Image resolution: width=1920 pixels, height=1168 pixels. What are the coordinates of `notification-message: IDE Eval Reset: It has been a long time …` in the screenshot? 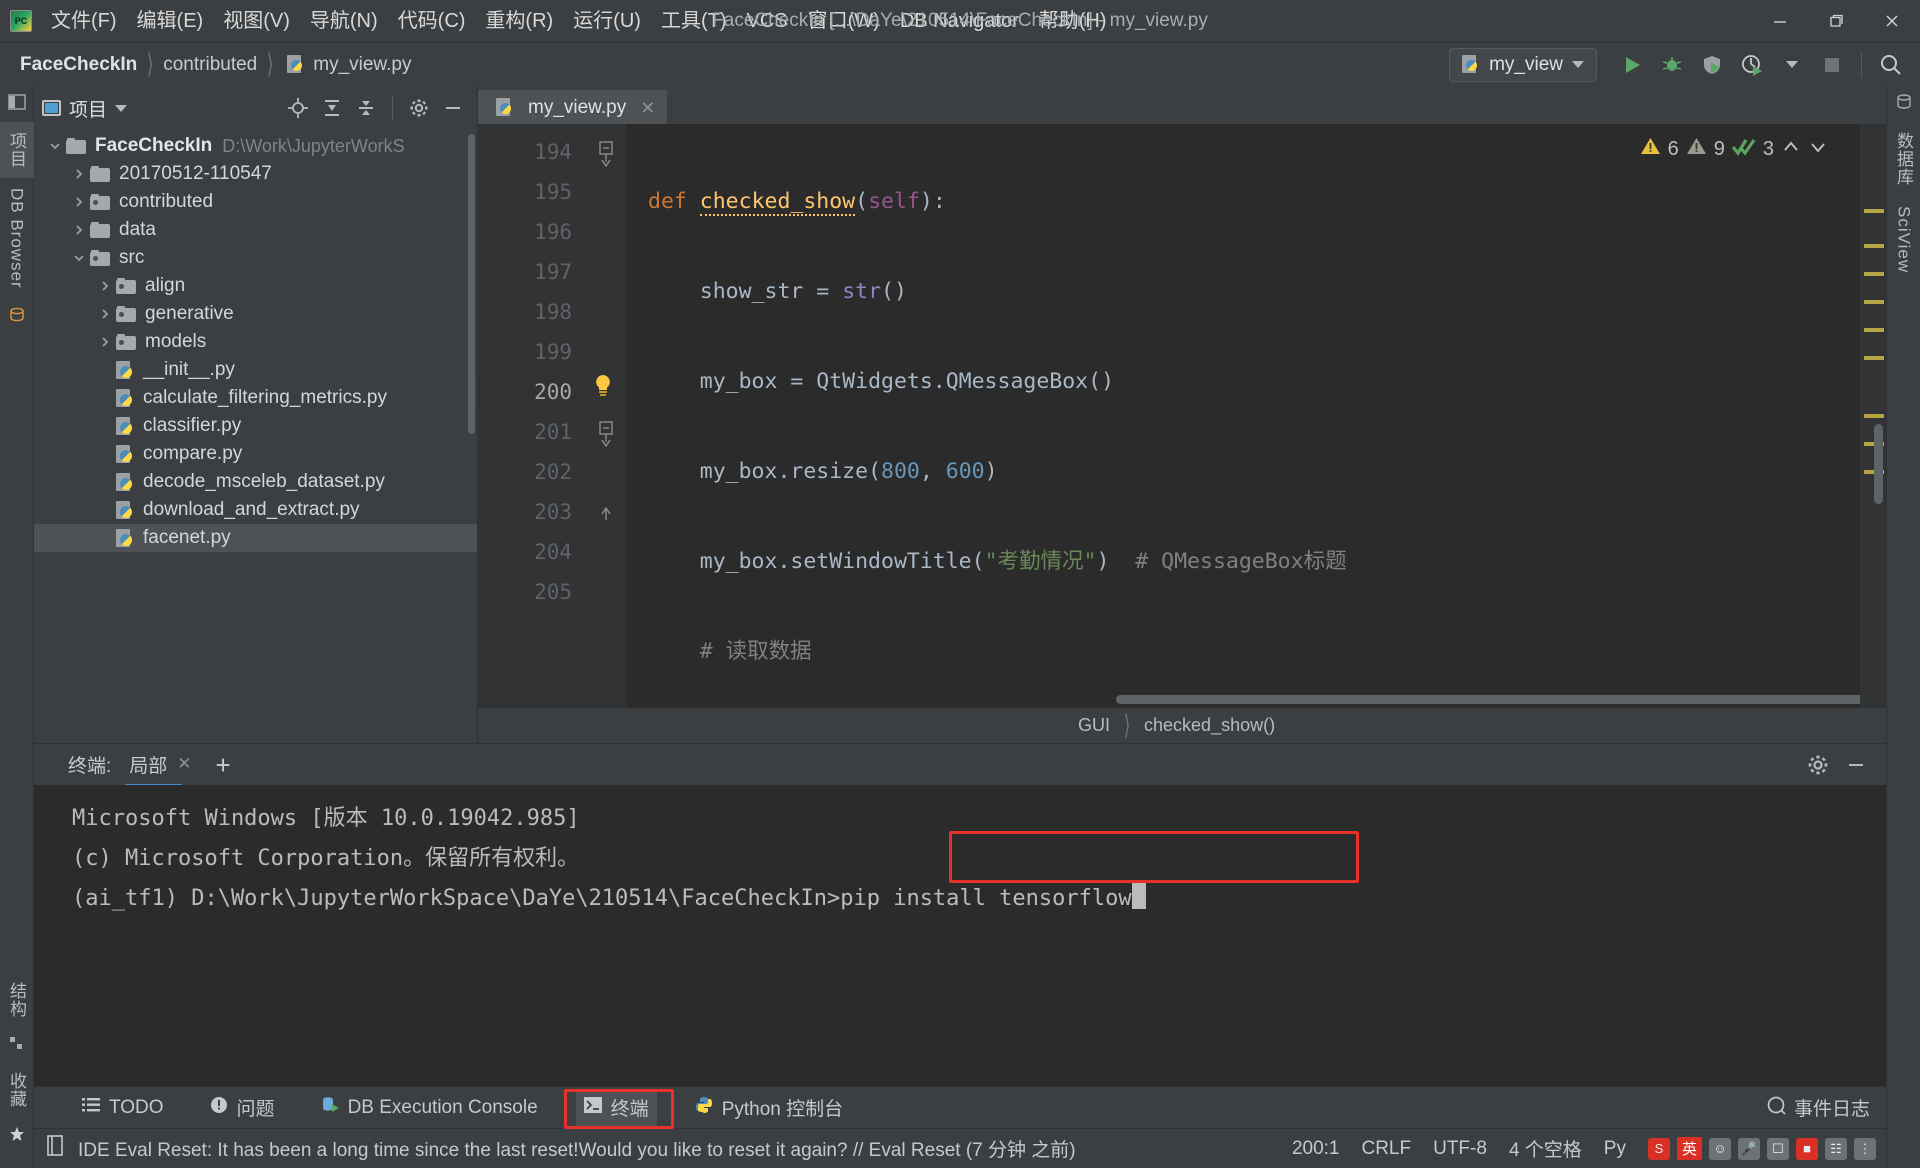 It's located at (577, 1148).